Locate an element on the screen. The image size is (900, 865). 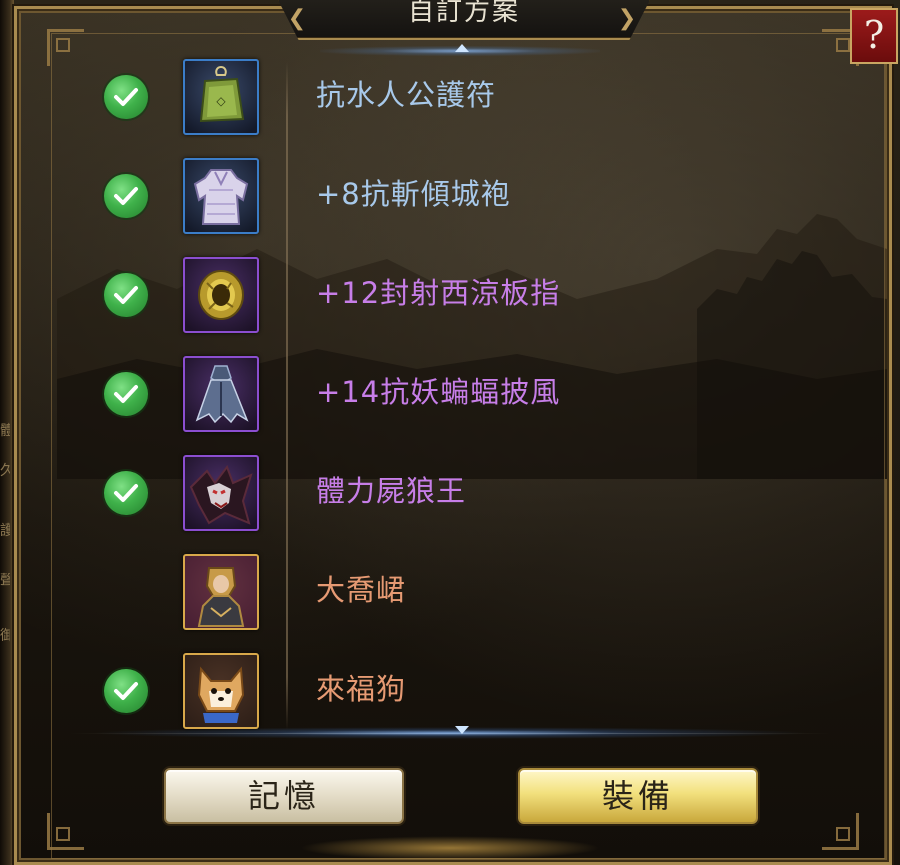
item-name: +12封射西涼板指 is located at coordinates (438, 293).